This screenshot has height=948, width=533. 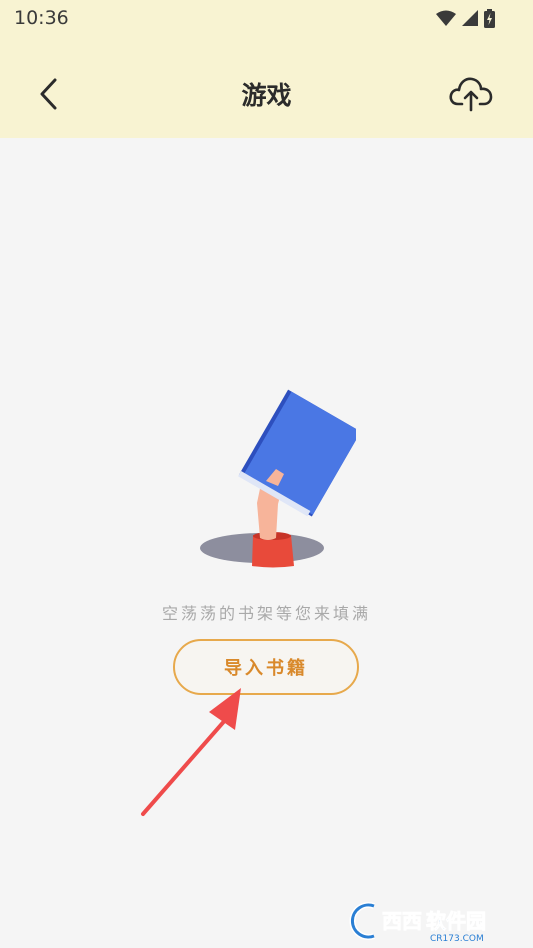 I want to click on cloud-upload-button, so click(x=471, y=94).